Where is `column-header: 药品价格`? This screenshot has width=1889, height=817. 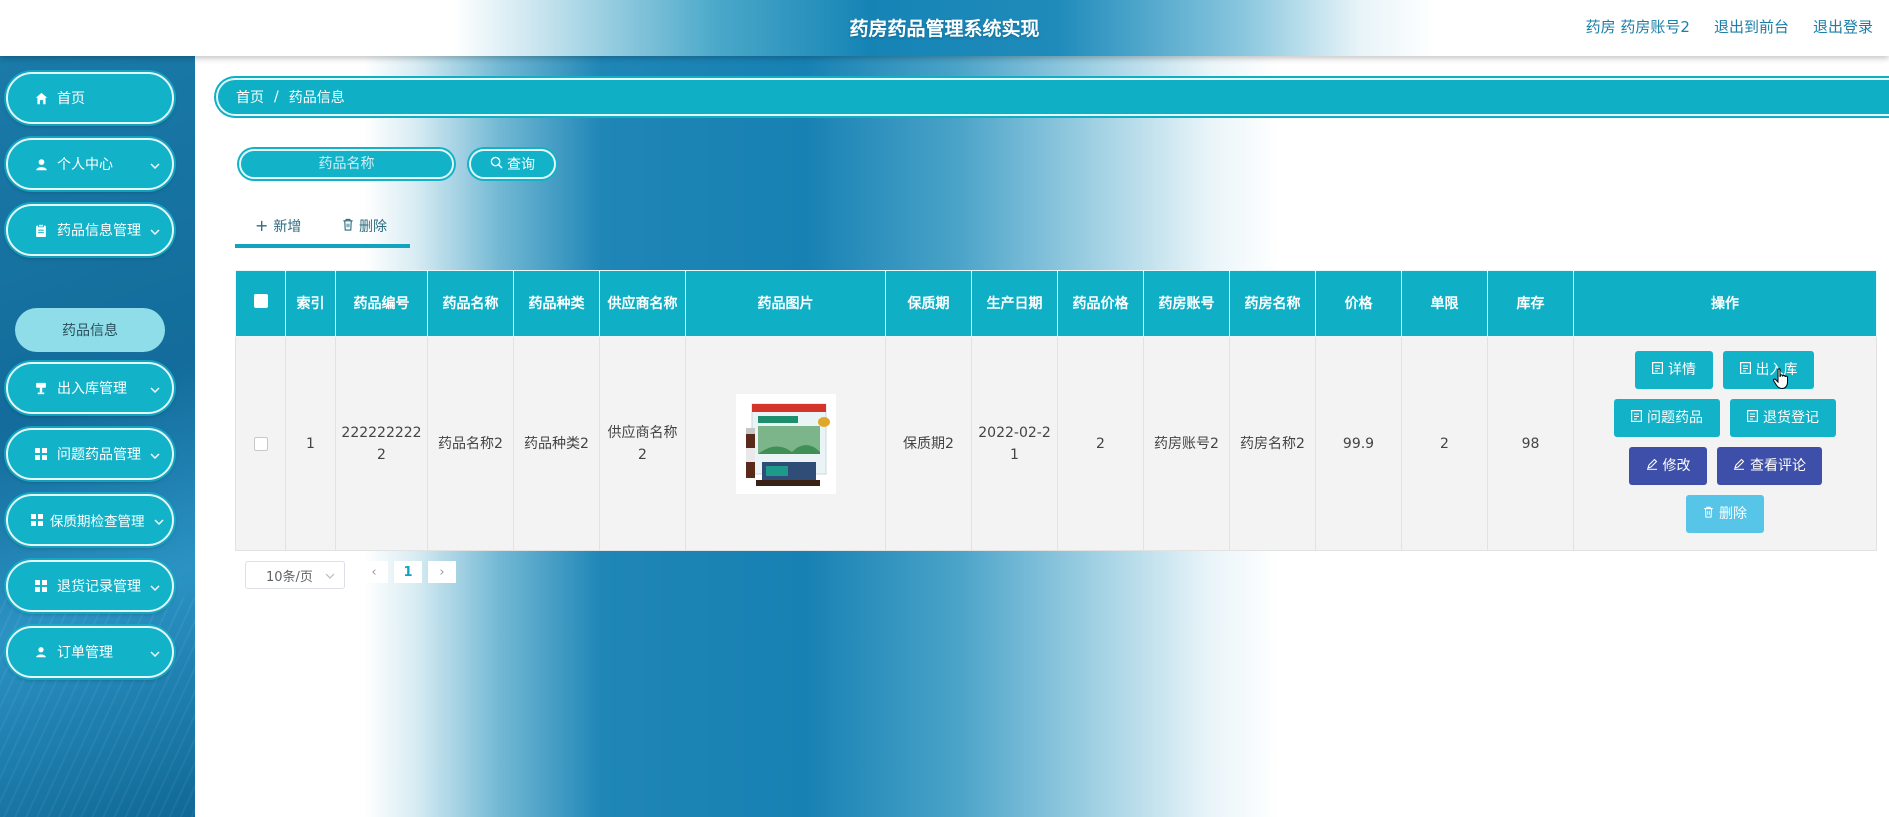 column-header: 药品价格 is located at coordinates (1100, 303).